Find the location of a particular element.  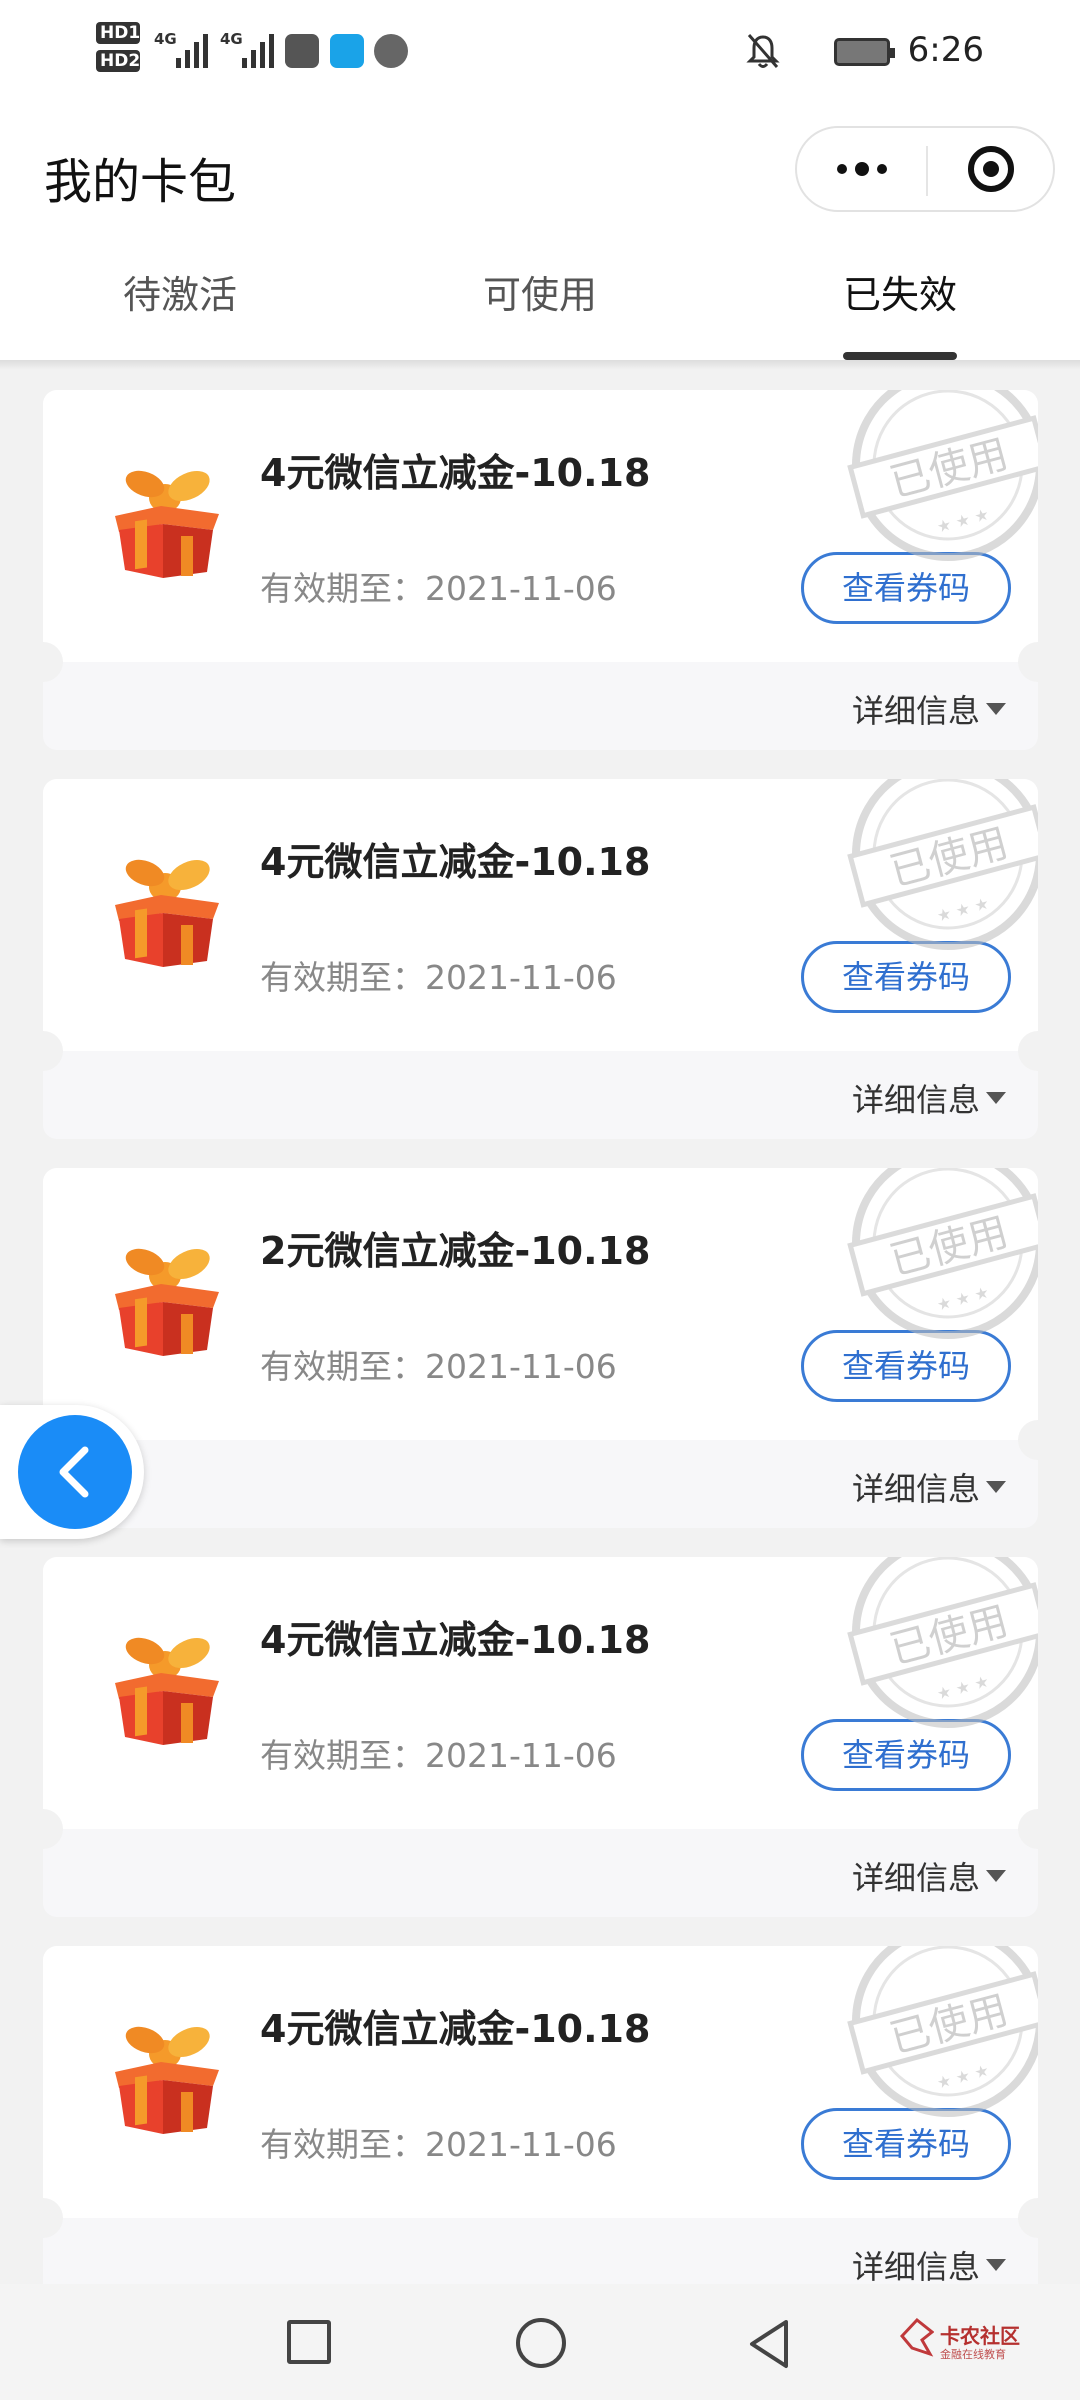

home-button is located at coordinates (541, 2343).